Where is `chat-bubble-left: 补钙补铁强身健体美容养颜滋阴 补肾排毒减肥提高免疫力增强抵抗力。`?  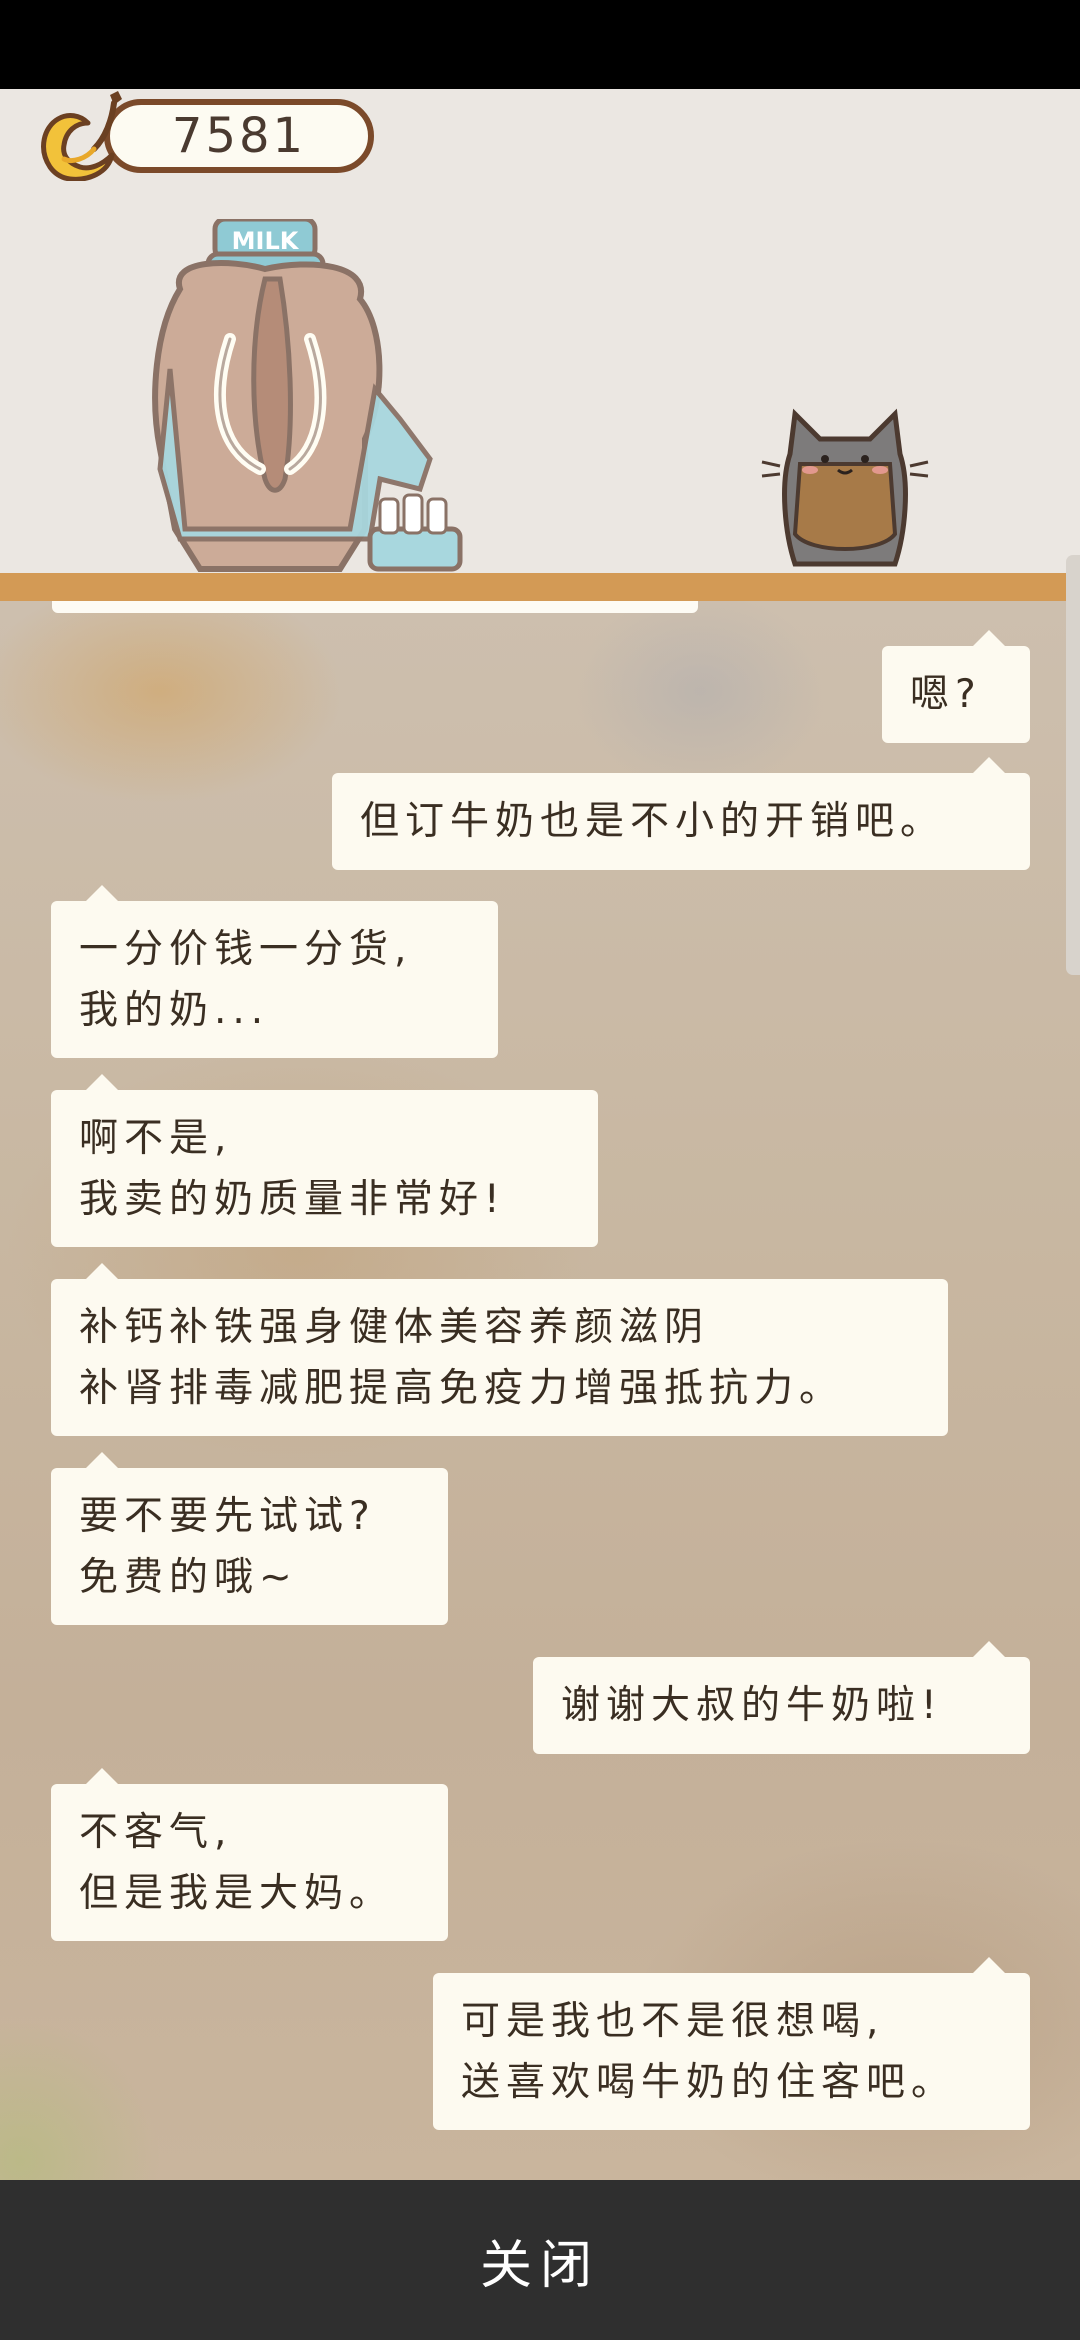 chat-bubble-left: 补钙补铁强身健体美容养颜滋阴 补肾排毒减肥提高免疫力增强抵抗力。 is located at coordinates (499, 1349).